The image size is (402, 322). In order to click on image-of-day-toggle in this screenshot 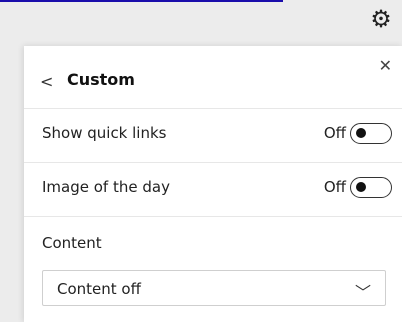, I will do `click(371, 187)`.